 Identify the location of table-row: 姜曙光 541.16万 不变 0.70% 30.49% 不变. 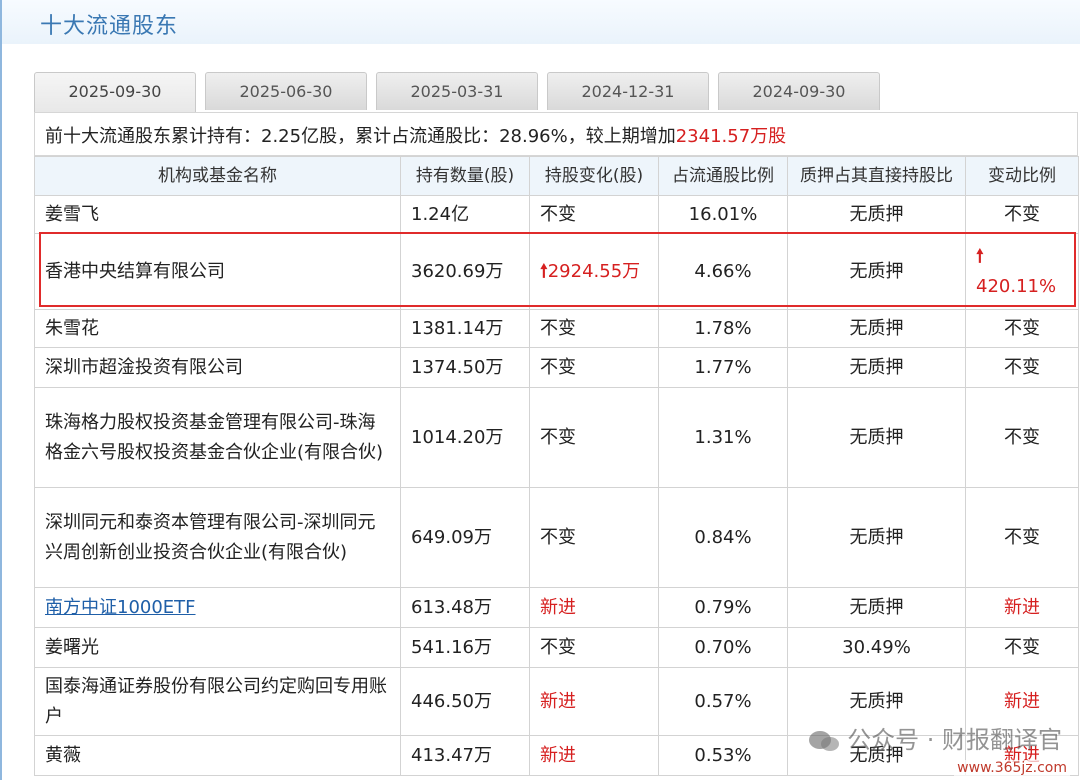
(556, 647).